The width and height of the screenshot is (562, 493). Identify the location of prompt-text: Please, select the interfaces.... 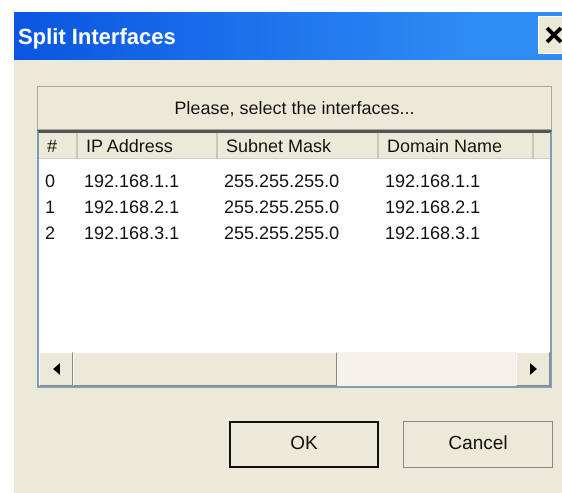
(294, 108).